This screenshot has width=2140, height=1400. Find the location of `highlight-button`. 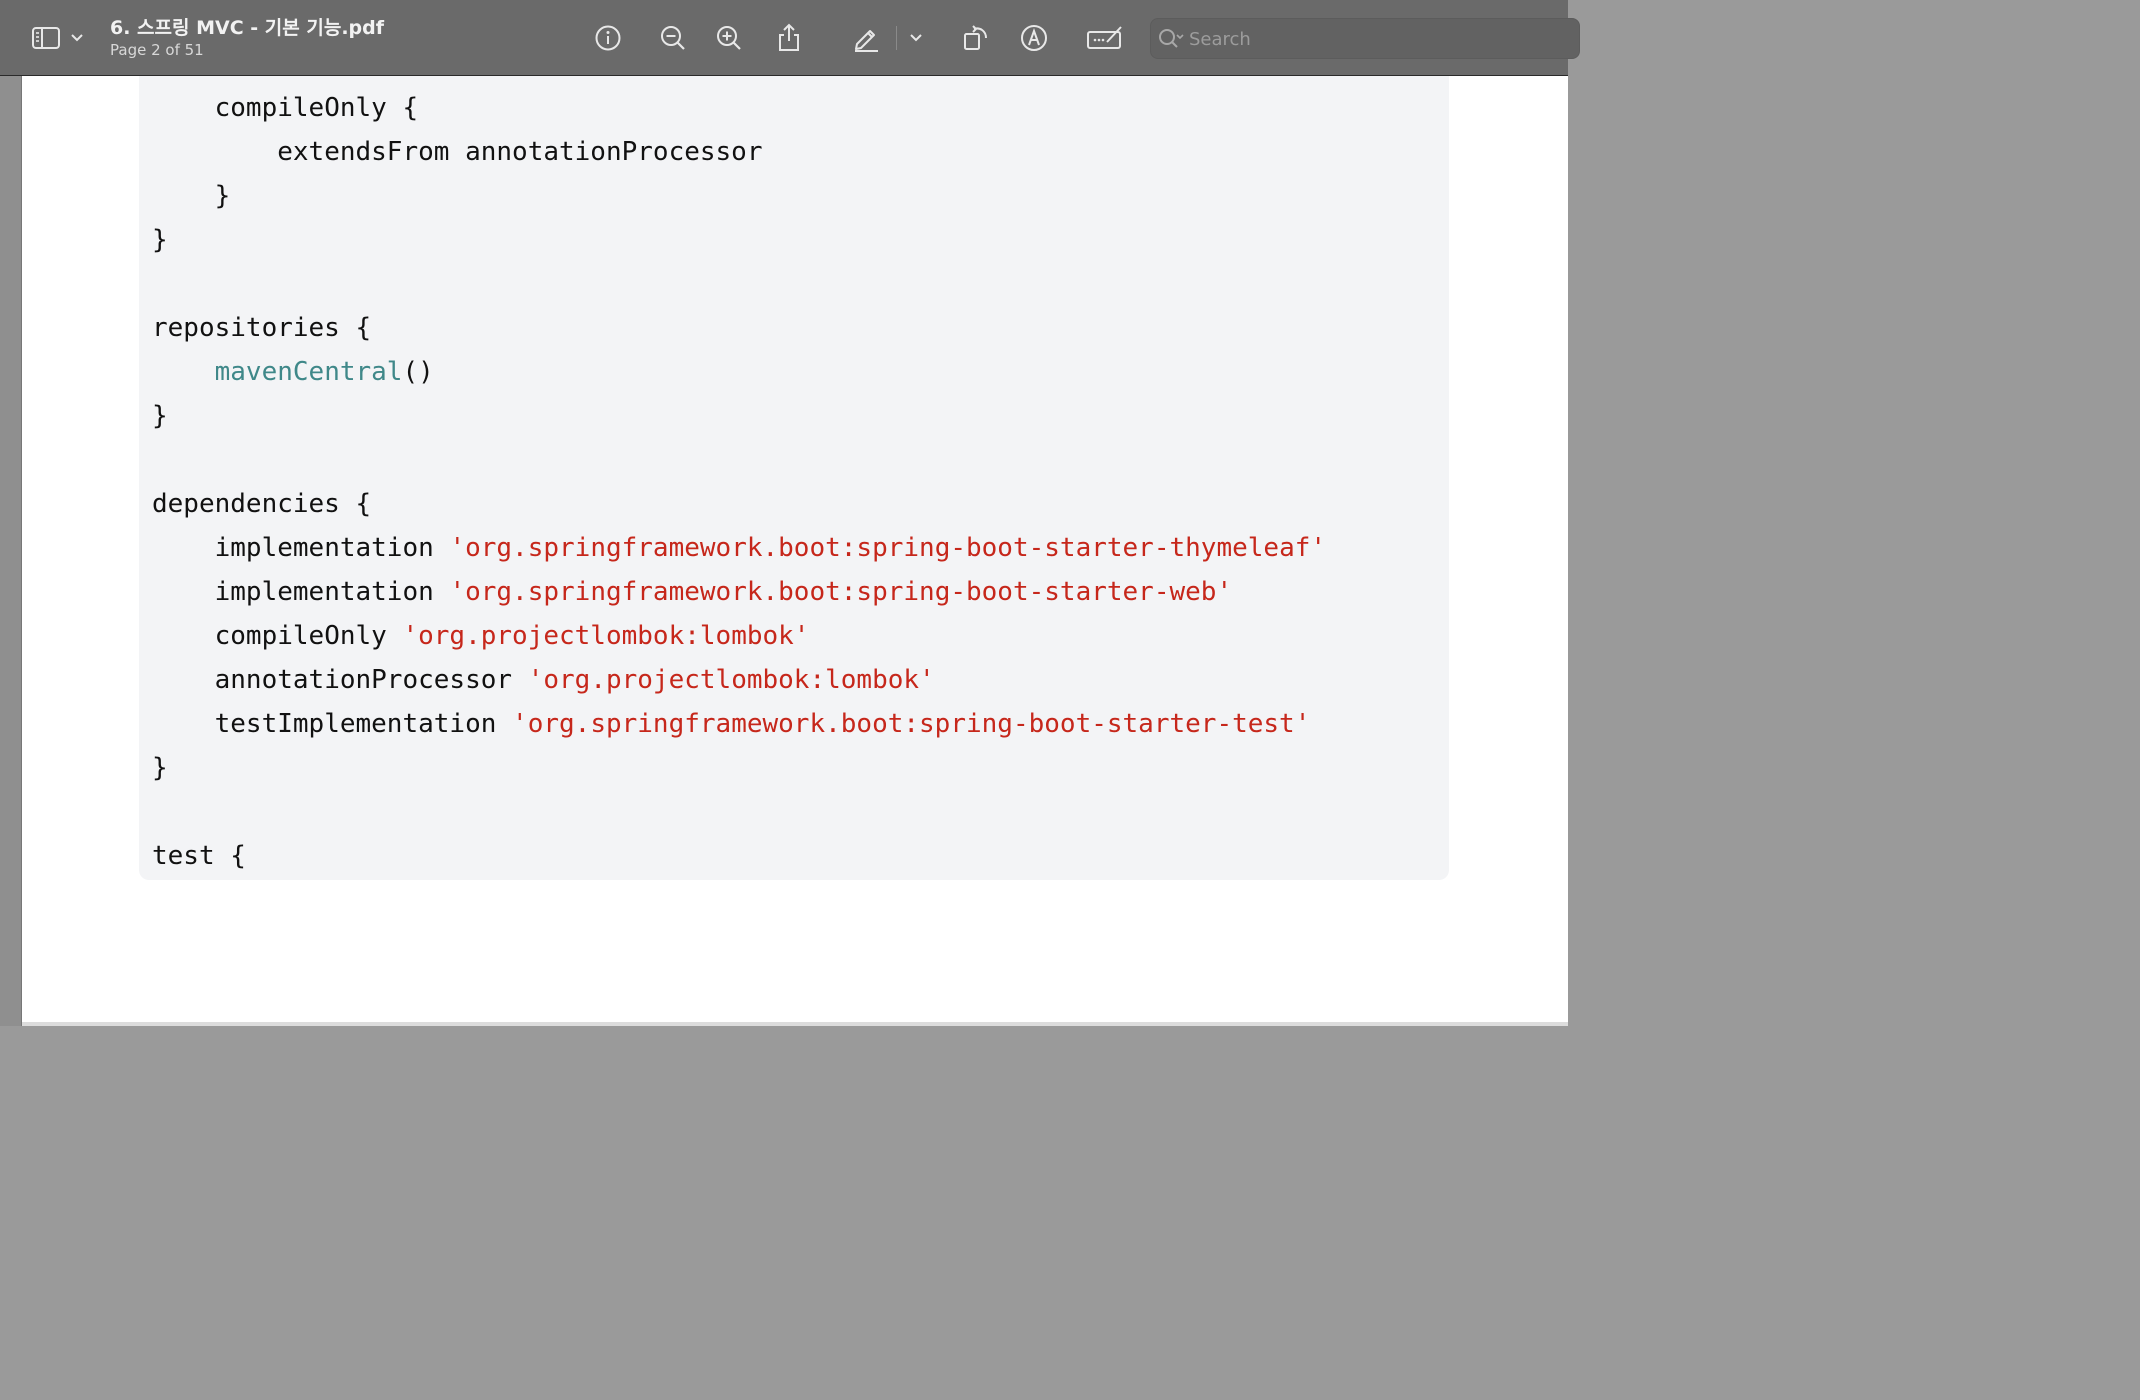

highlight-button is located at coordinates (866, 38).